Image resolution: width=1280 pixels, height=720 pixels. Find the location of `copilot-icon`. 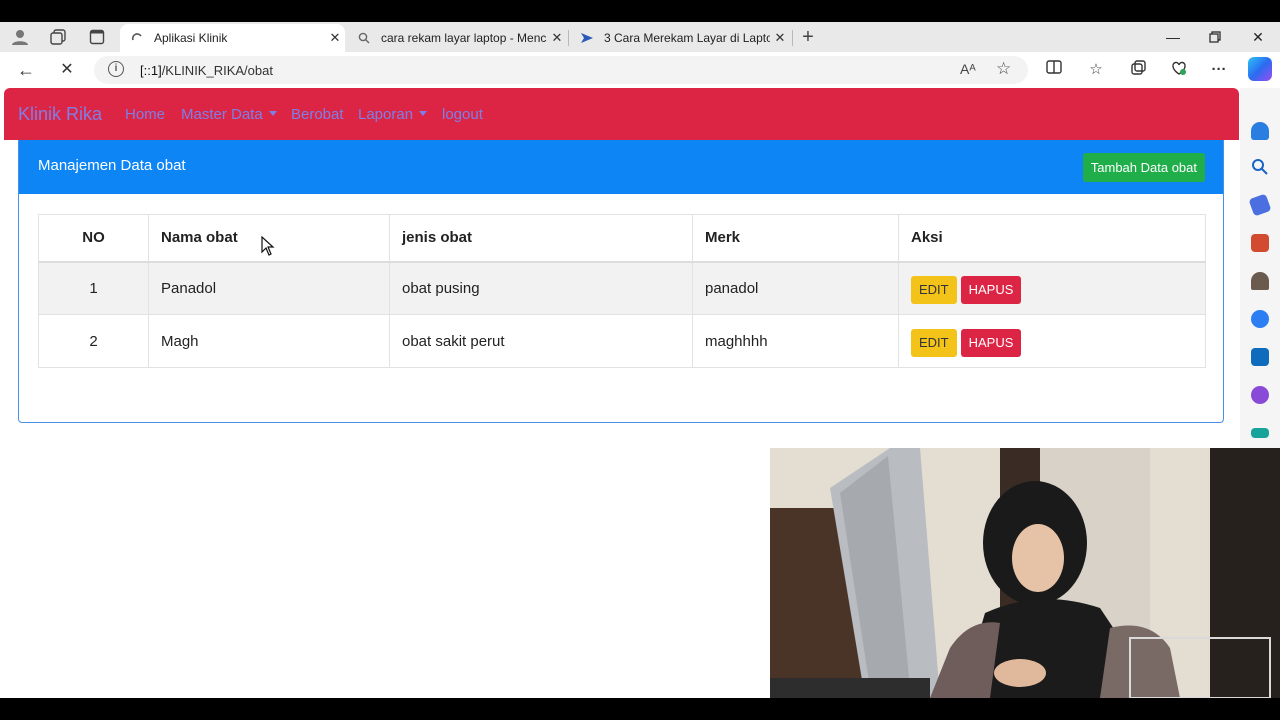

copilot-icon is located at coordinates (1260, 69).